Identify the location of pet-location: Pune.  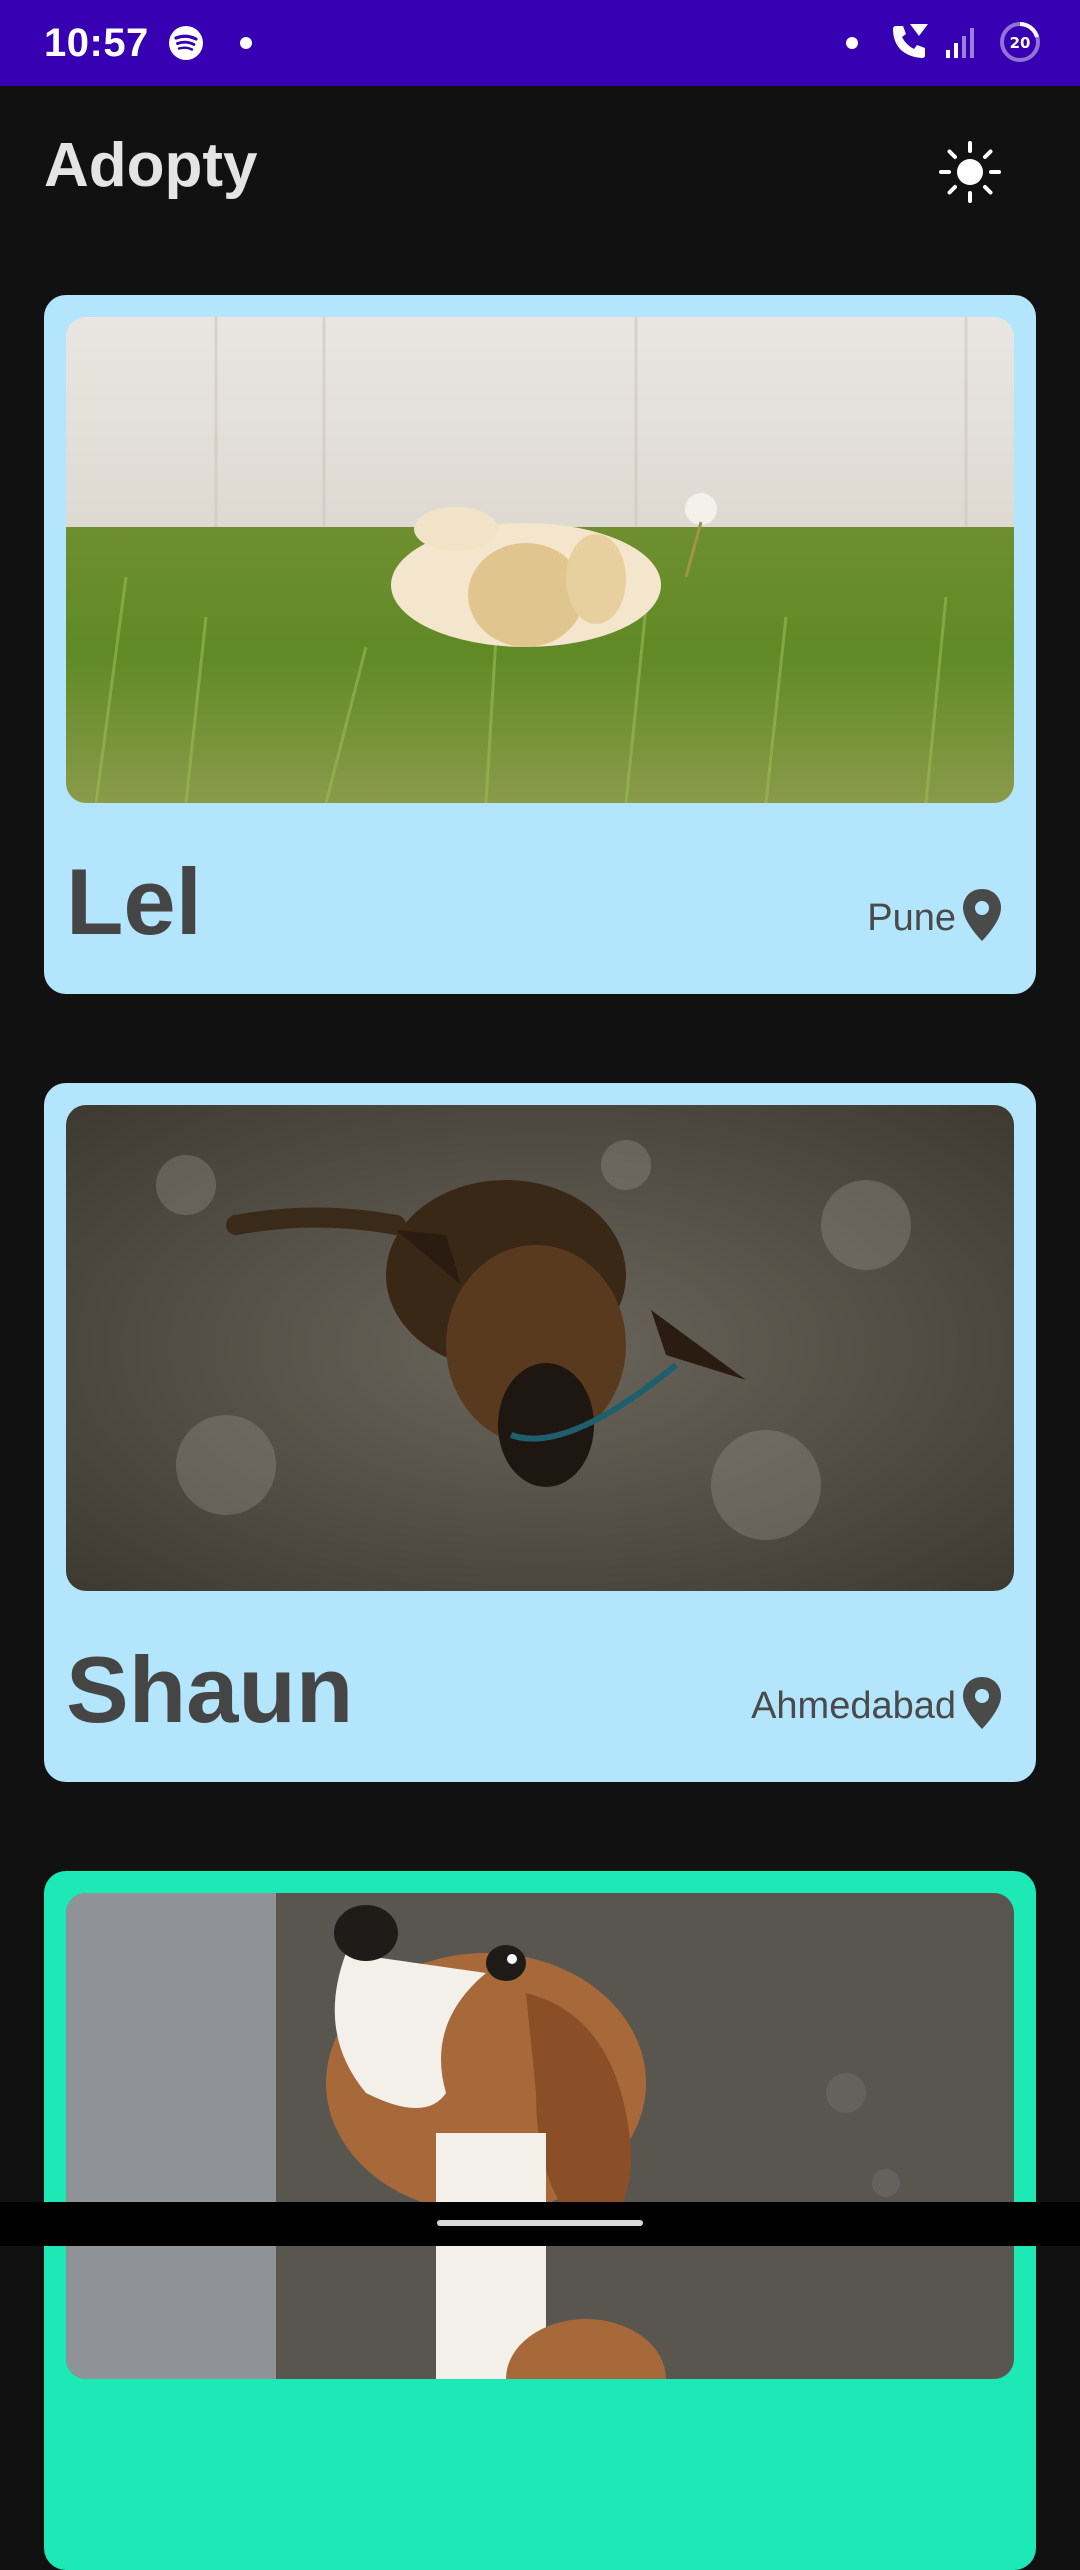
(911, 918).